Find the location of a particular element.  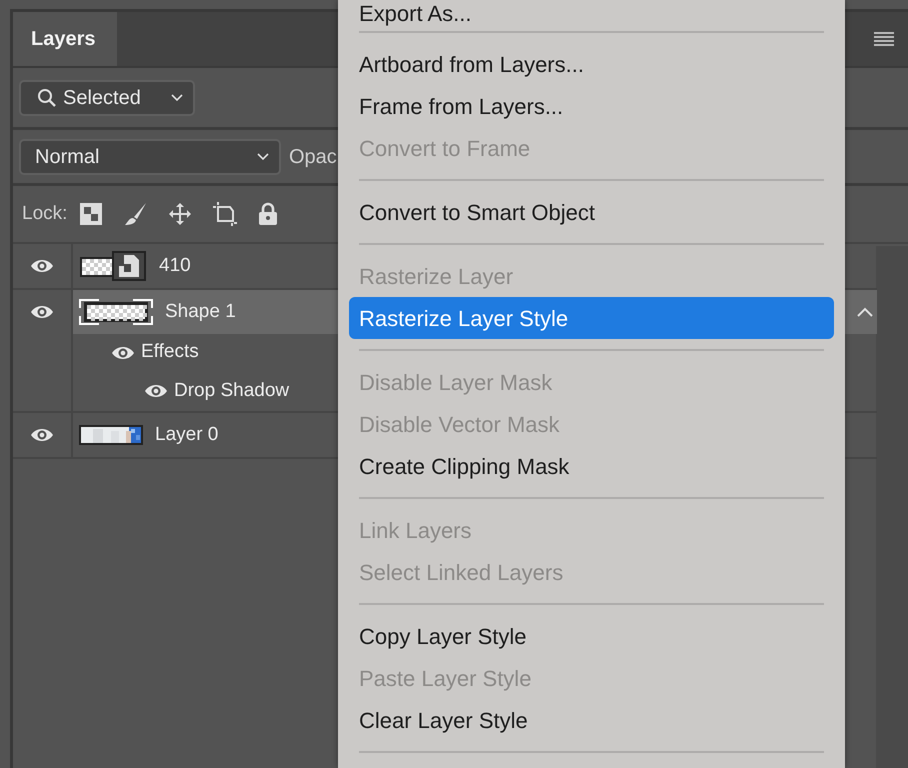

lock-label: Lock: is located at coordinates (45, 214).